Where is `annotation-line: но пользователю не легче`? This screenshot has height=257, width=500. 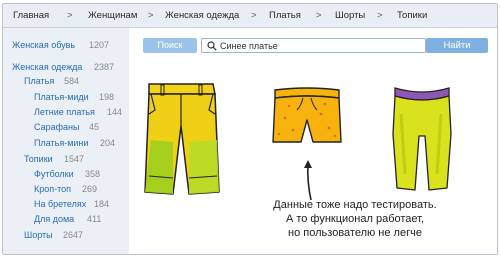
annotation-line: но пользователю не легче is located at coordinates (355, 233).